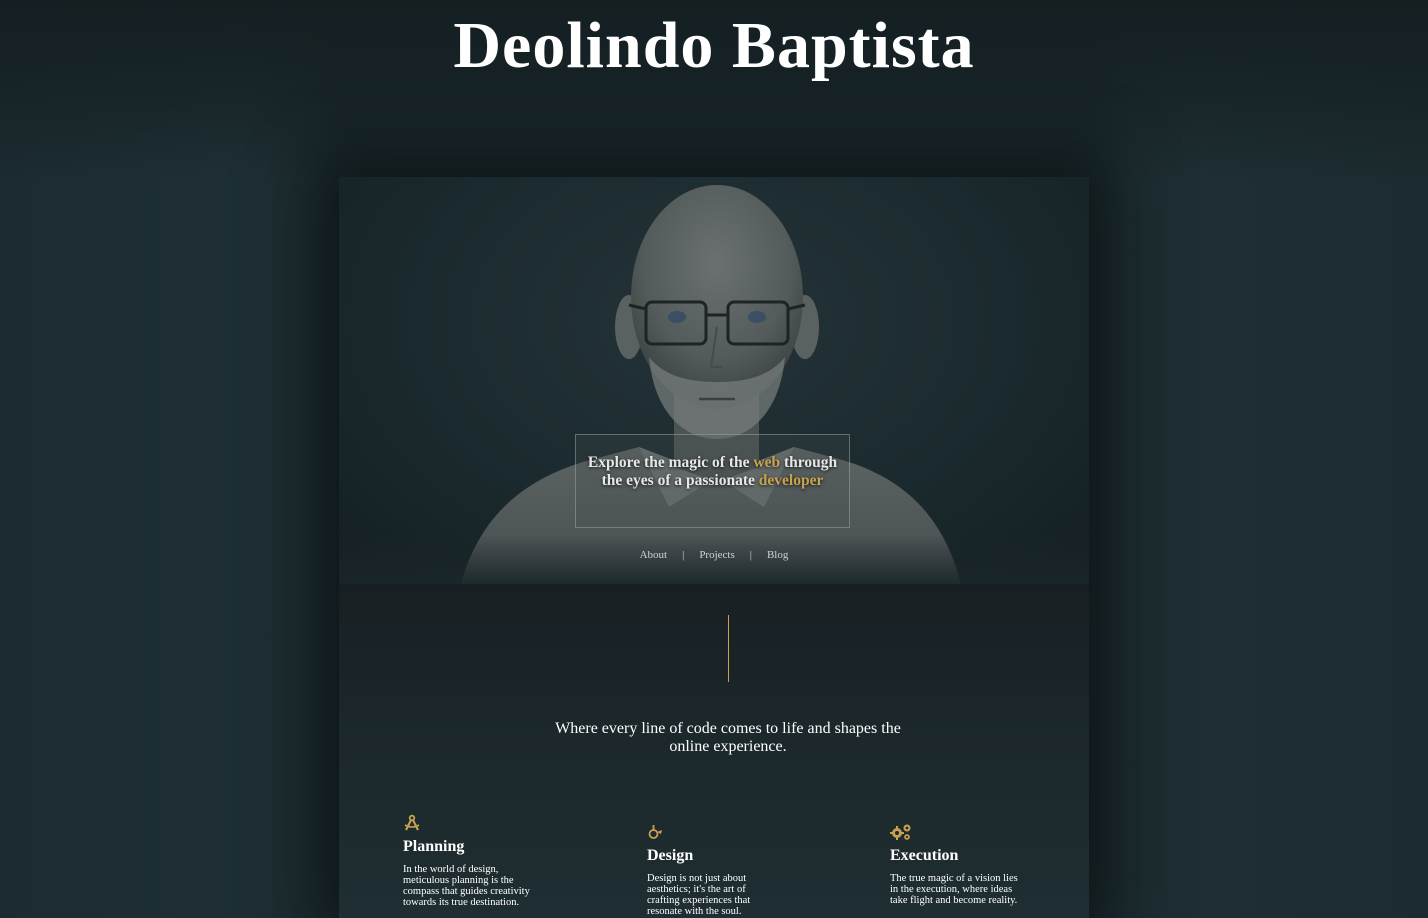 This screenshot has width=1428, height=918. I want to click on gears-icon, so click(900, 832).